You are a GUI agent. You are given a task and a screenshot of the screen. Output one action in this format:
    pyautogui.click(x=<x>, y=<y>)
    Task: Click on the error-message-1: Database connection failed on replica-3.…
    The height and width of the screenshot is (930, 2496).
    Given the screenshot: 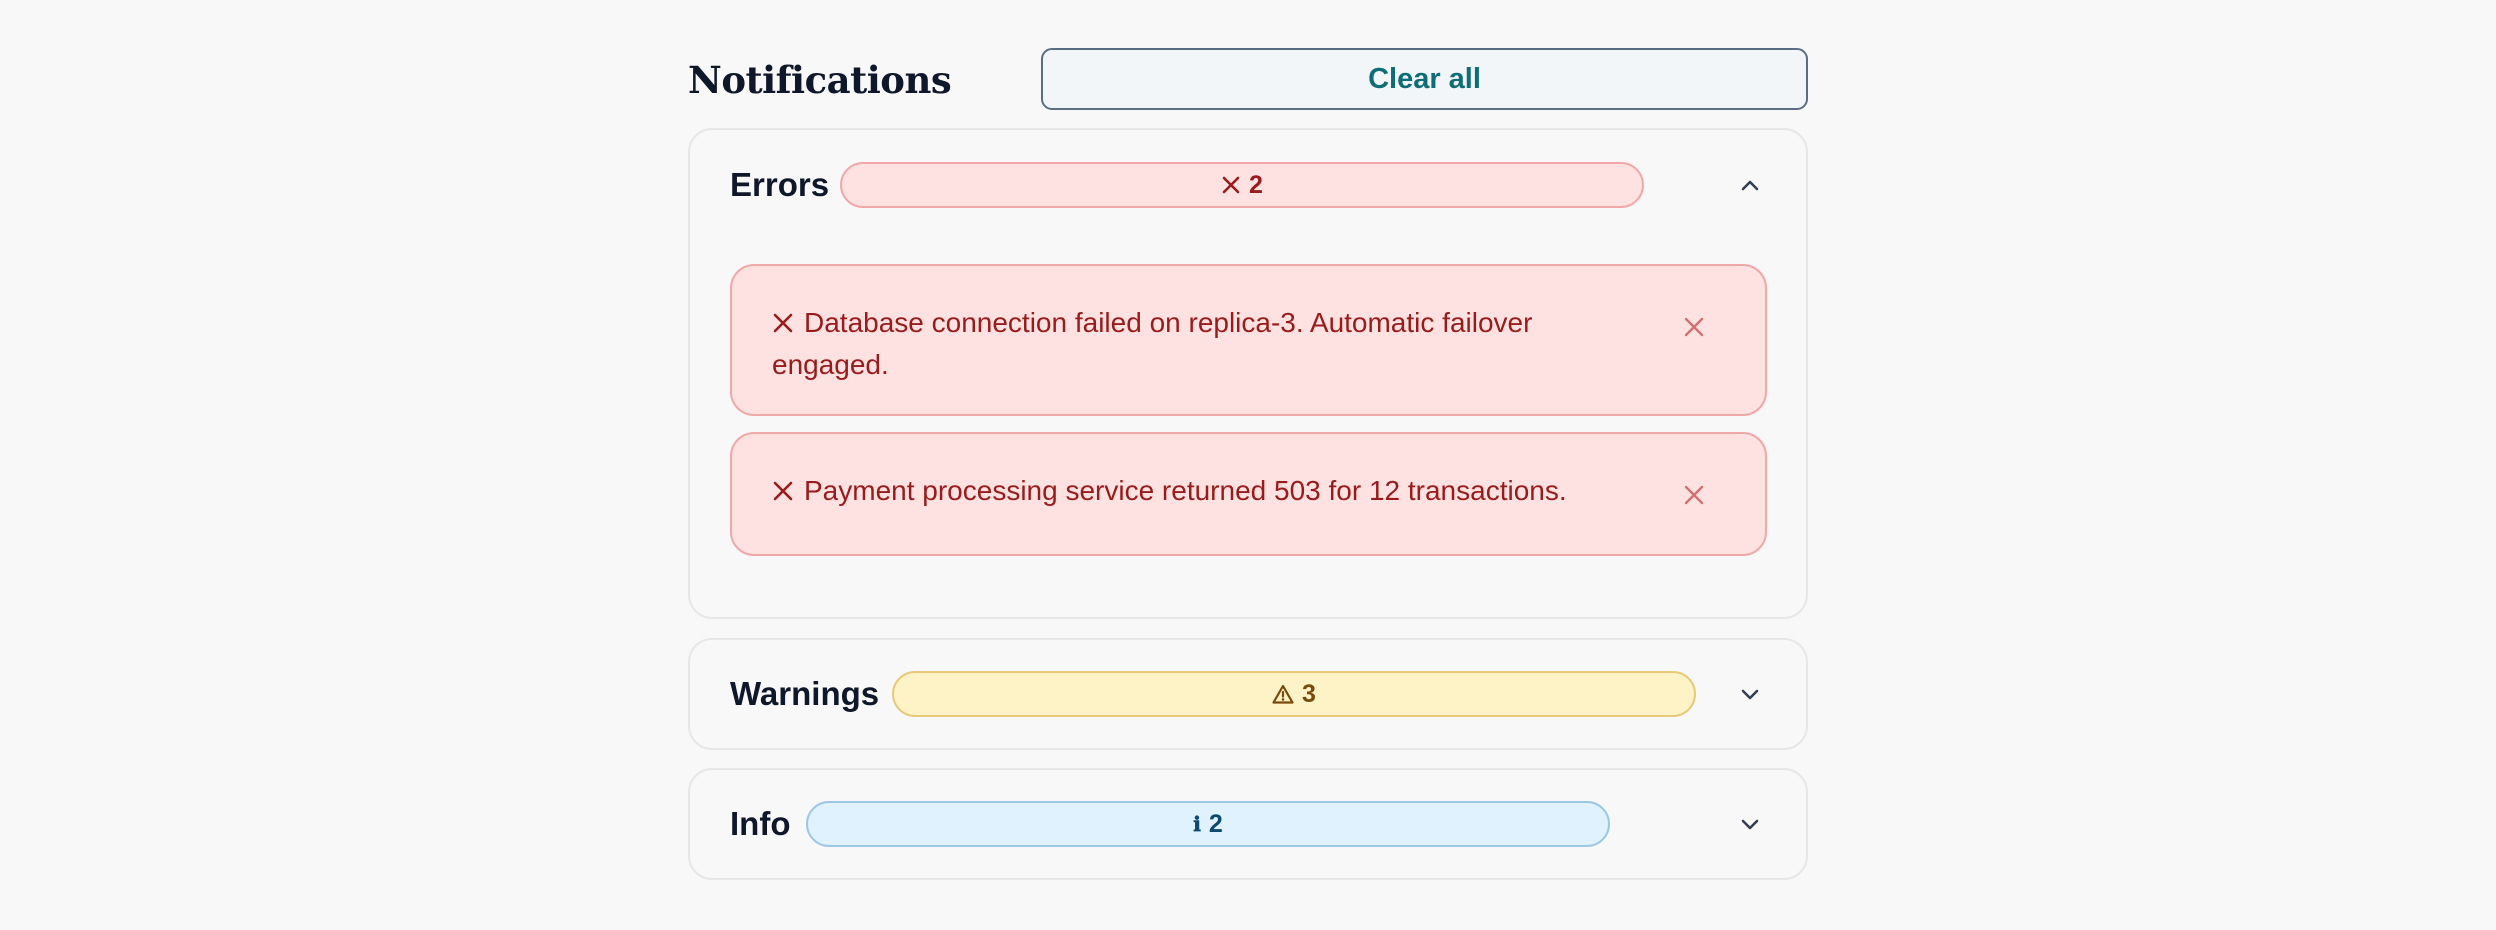 What is the action you would take?
    pyautogui.click(x=1248, y=340)
    